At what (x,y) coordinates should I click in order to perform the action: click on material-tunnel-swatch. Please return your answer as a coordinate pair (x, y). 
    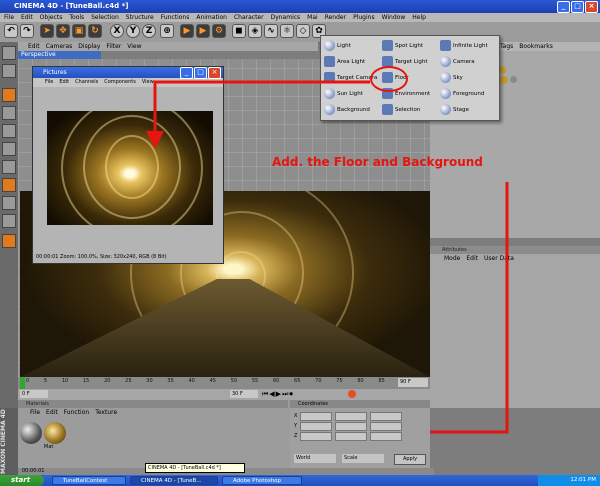
    Looking at the image, I should click on (55, 433).